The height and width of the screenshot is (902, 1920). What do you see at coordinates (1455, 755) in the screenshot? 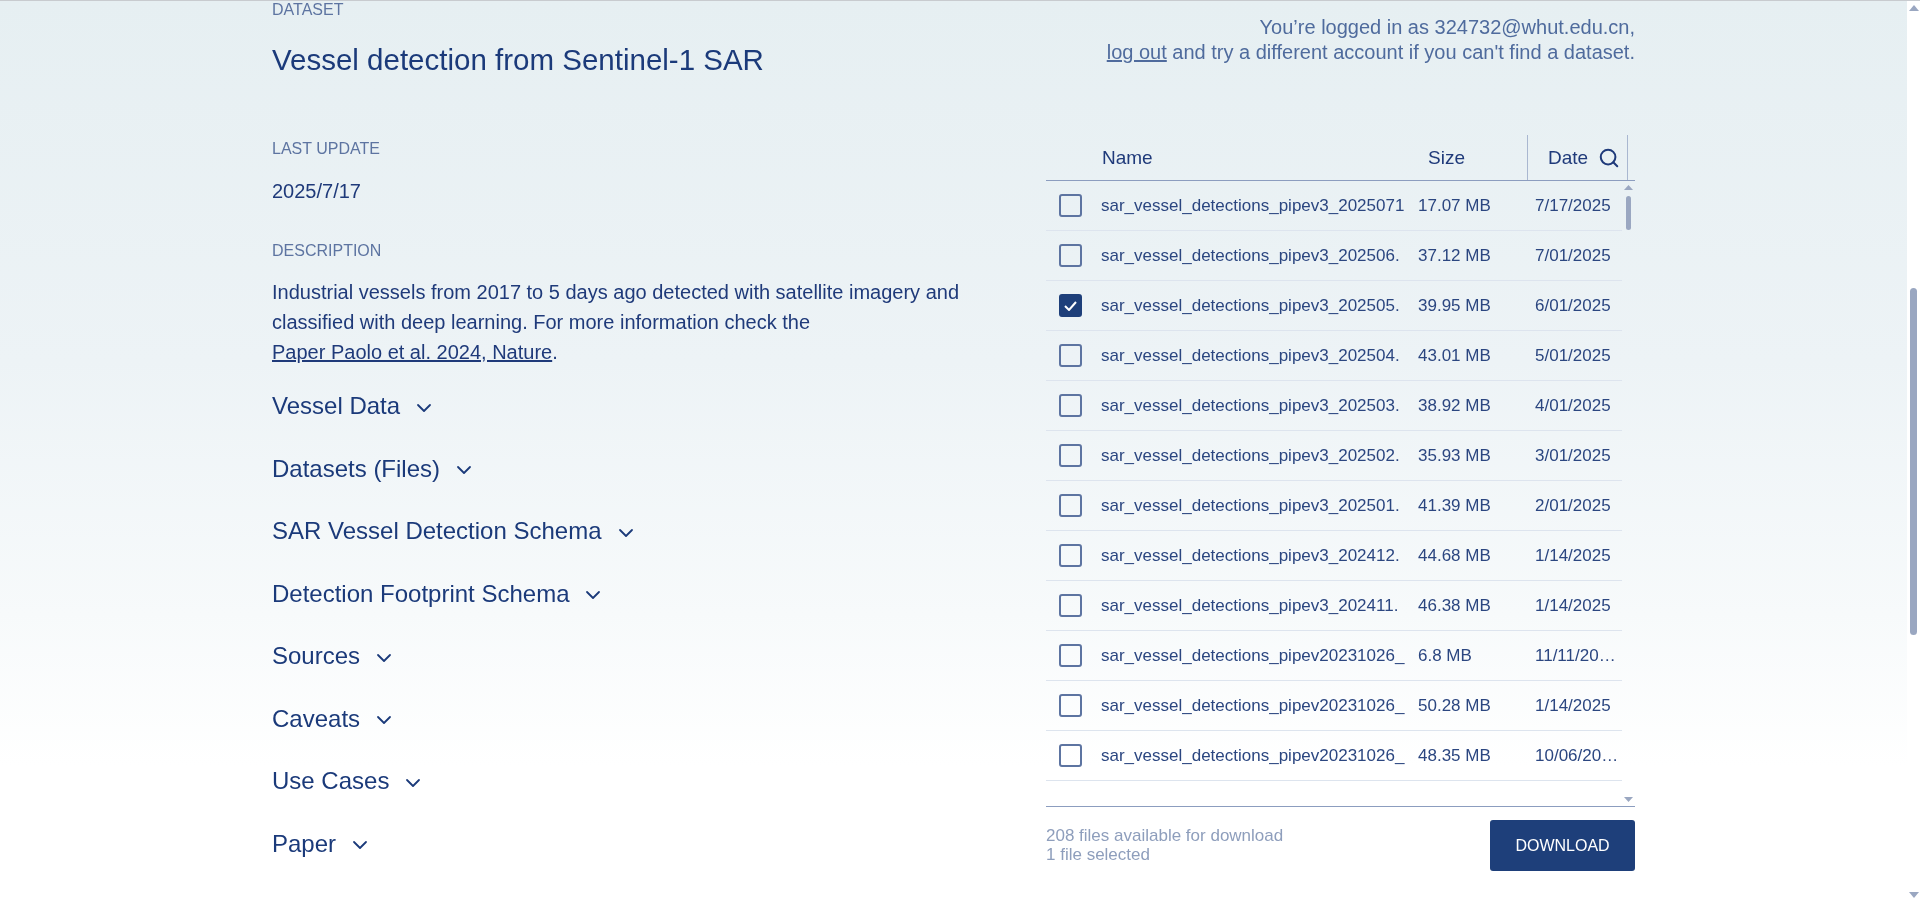
I see `file-size: 48.35 MB` at bounding box center [1455, 755].